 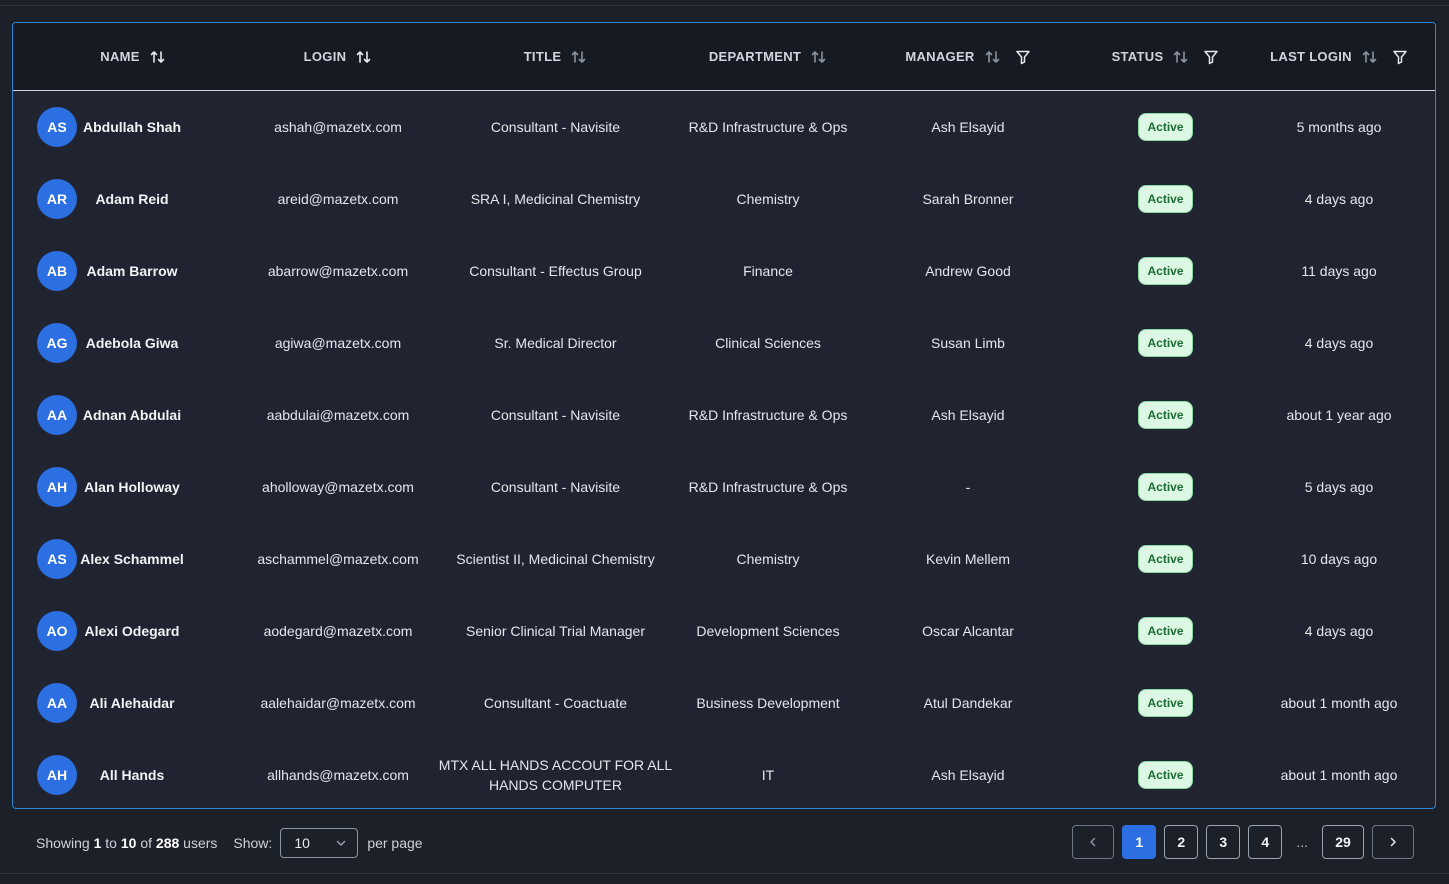 I want to click on page-size-select: 10, so click(x=319, y=843).